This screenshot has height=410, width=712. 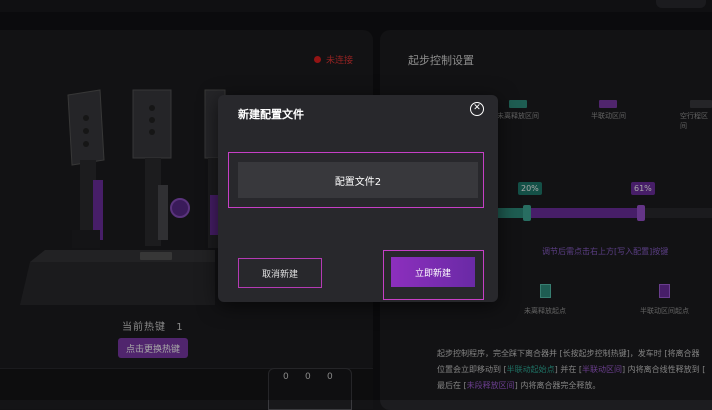 I want to click on profile-name-highlight, so click(x=356, y=180).